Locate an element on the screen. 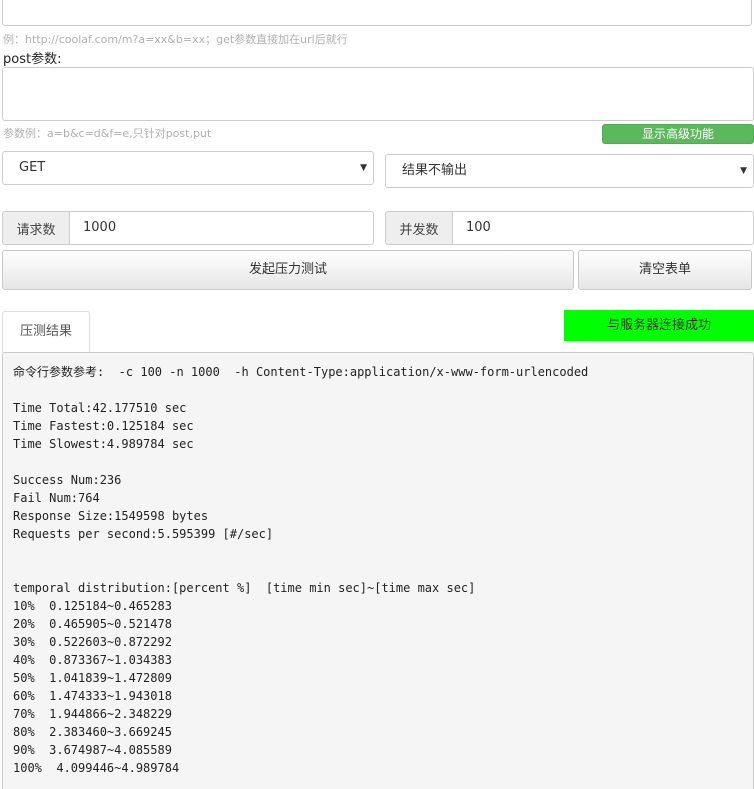 Image resolution: width=754 pixels, height=789 pixels. result-line: 50% 1.041839~1.472809 is located at coordinates (92, 678).